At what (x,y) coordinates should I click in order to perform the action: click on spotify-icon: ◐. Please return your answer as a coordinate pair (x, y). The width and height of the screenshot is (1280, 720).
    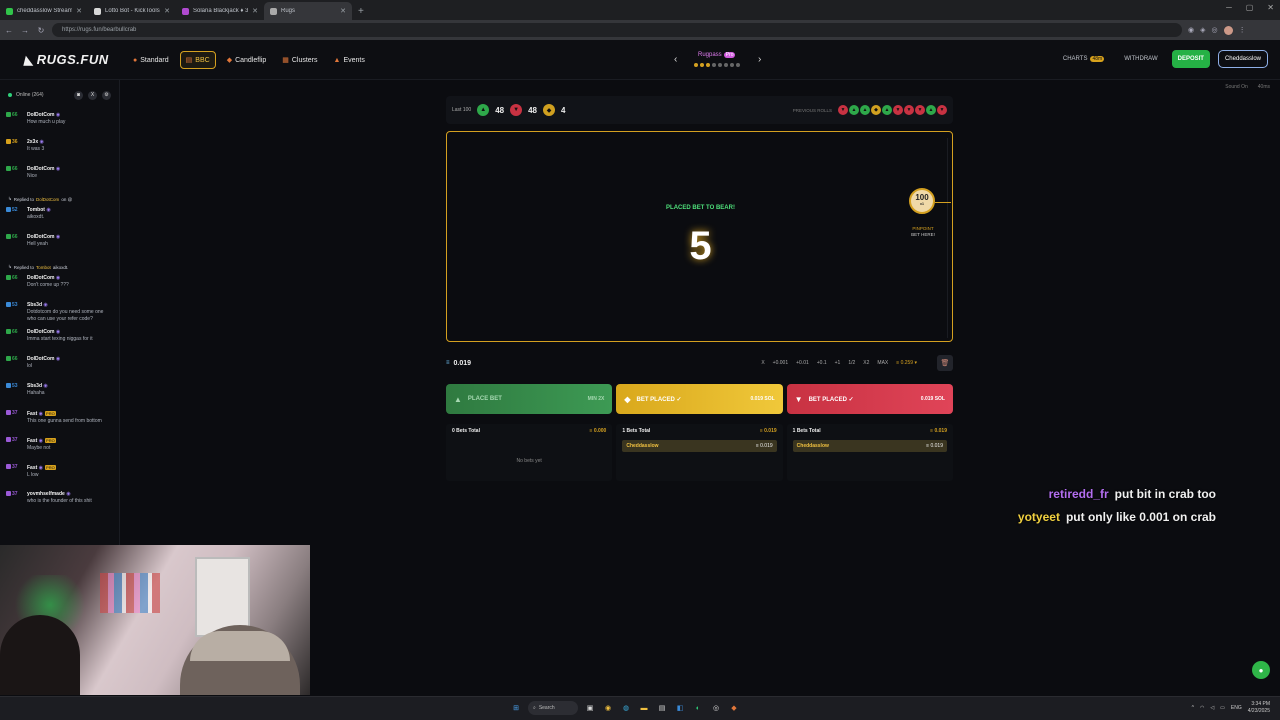
    Looking at the image, I should click on (698, 708).